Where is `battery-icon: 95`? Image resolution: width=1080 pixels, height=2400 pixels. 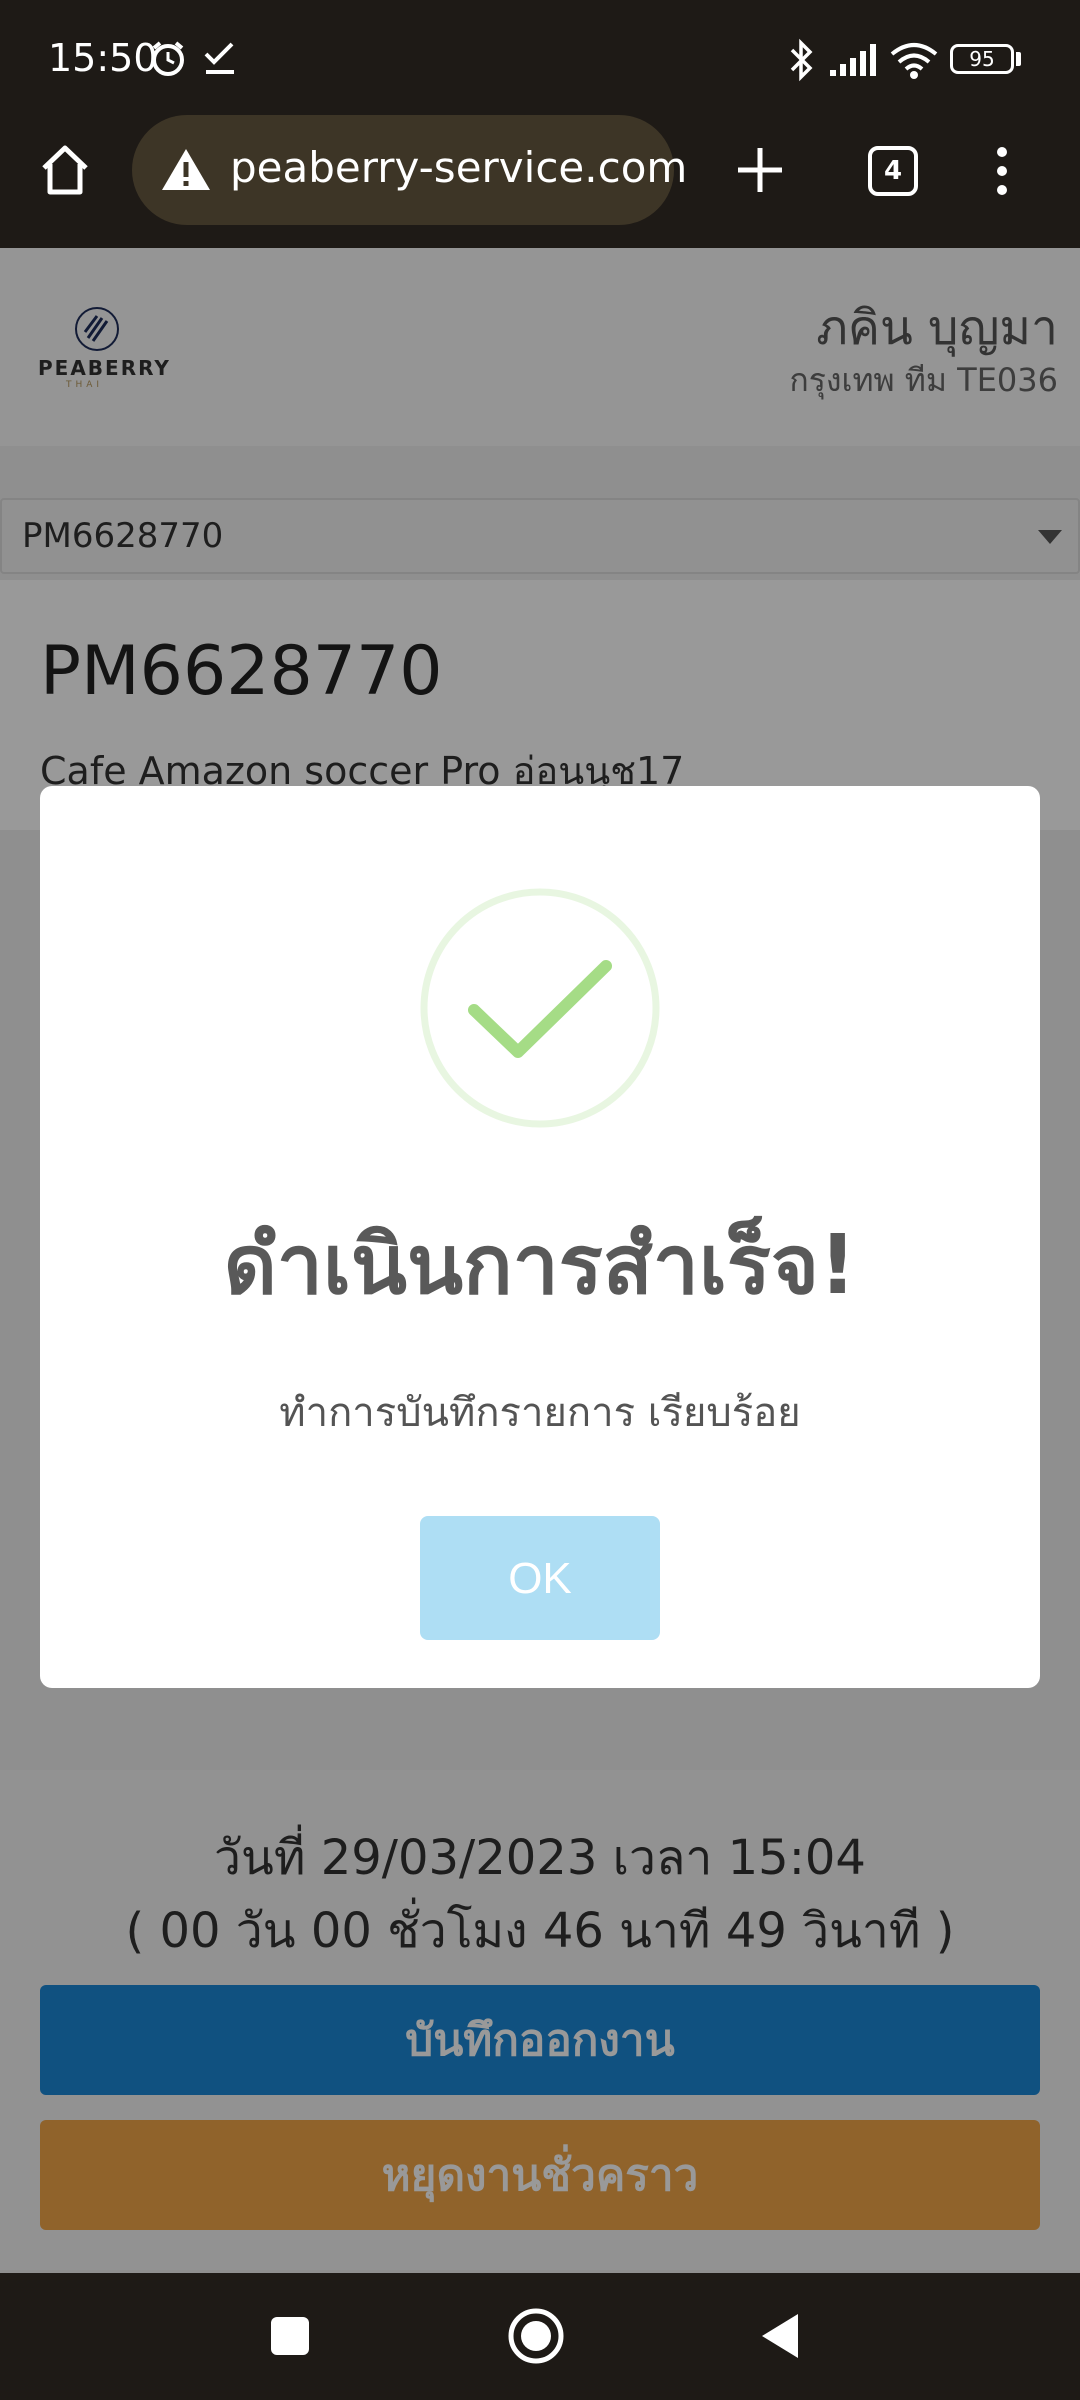 battery-icon: 95 is located at coordinates (982, 59).